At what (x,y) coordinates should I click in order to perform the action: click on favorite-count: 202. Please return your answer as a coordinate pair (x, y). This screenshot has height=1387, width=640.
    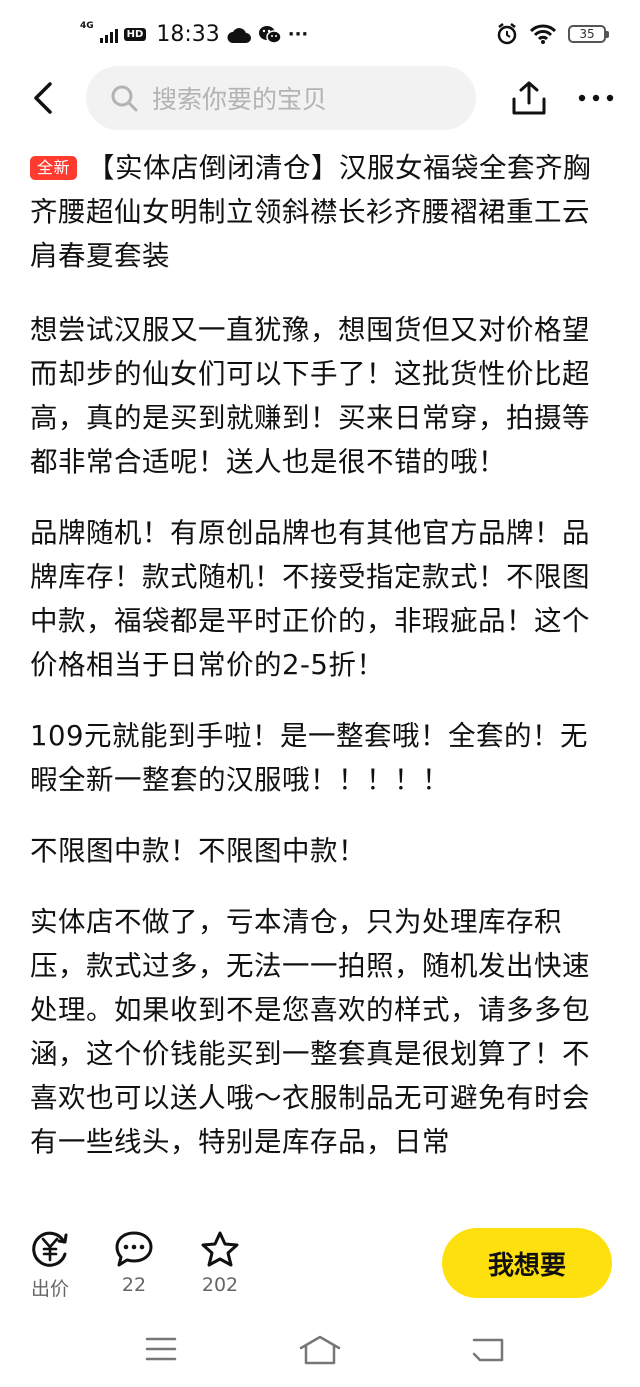
    Looking at the image, I should click on (220, 1285).